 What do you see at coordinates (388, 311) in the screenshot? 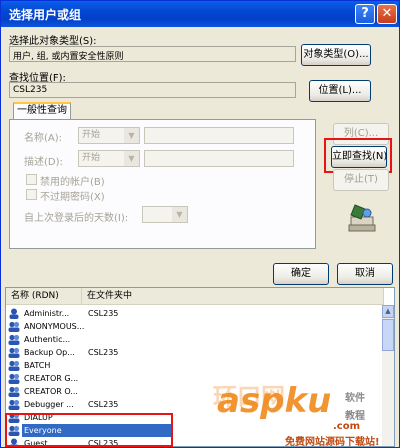
I see `scroll-up-icon: ▲` at bounding box center [388, 311].